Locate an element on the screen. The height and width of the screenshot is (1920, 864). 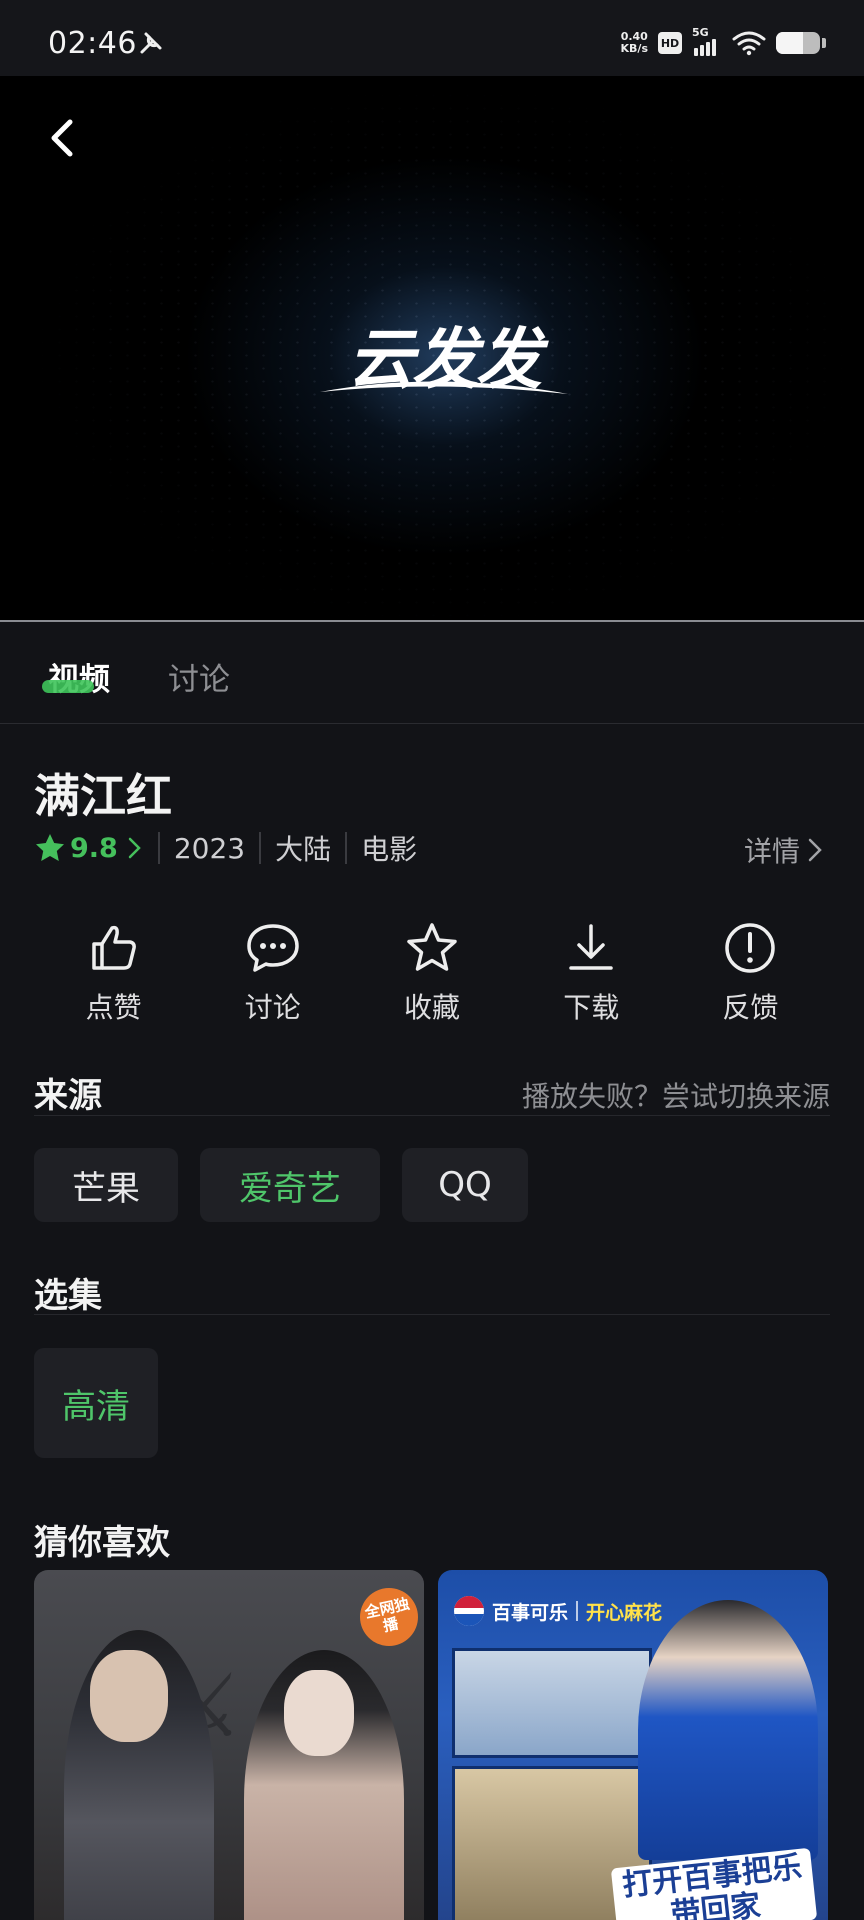
download-icon is located at coordinates (591, 947).